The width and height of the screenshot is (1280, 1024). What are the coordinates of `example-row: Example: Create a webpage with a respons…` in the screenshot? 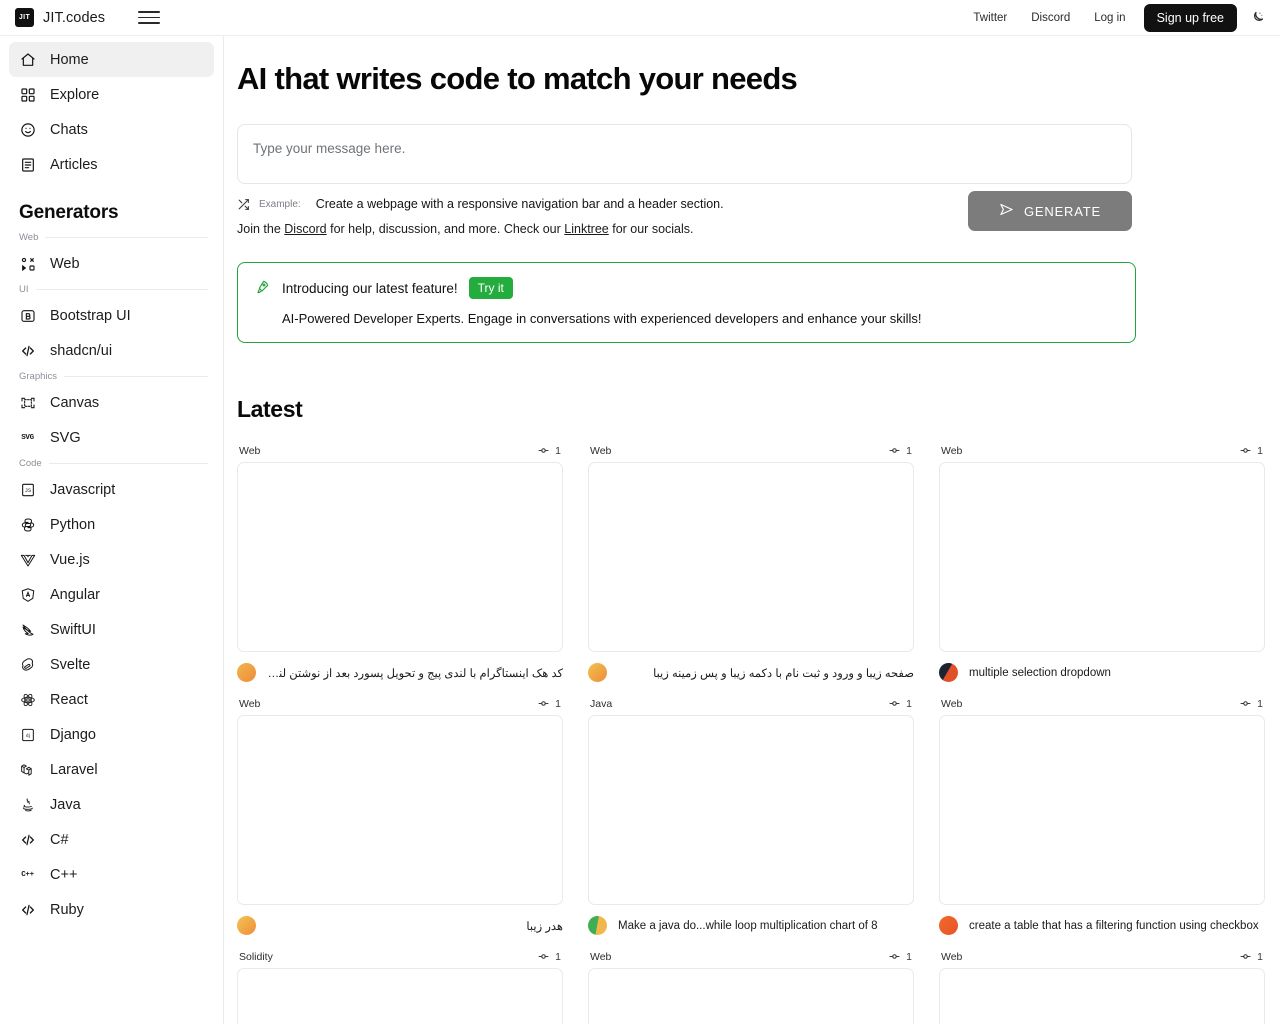 It's located at (684, 211).